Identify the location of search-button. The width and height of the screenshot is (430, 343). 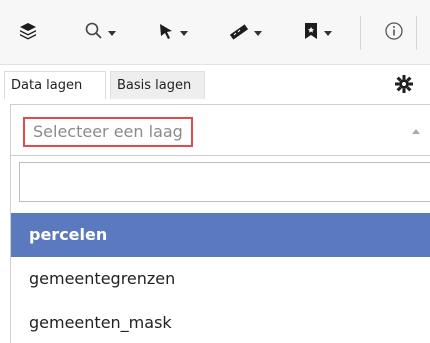
(100, 33).